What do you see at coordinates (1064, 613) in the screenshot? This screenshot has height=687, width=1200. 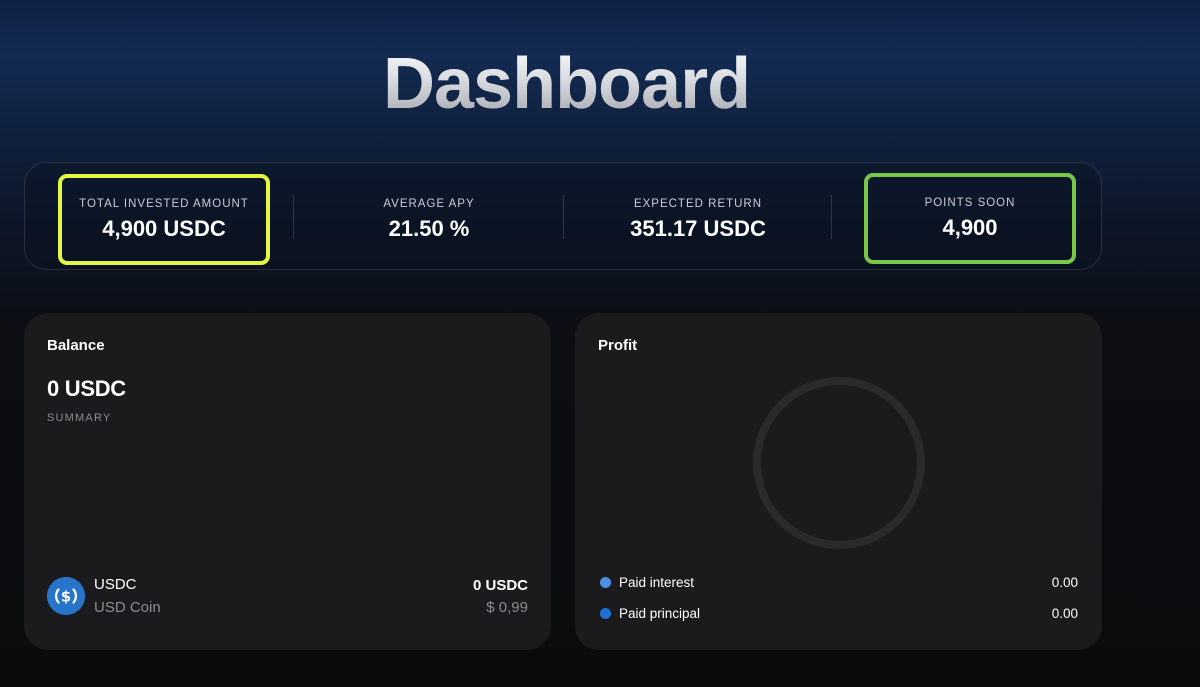 I see `paid-principal-value: 0.00` at bounding box center [1064, 613].